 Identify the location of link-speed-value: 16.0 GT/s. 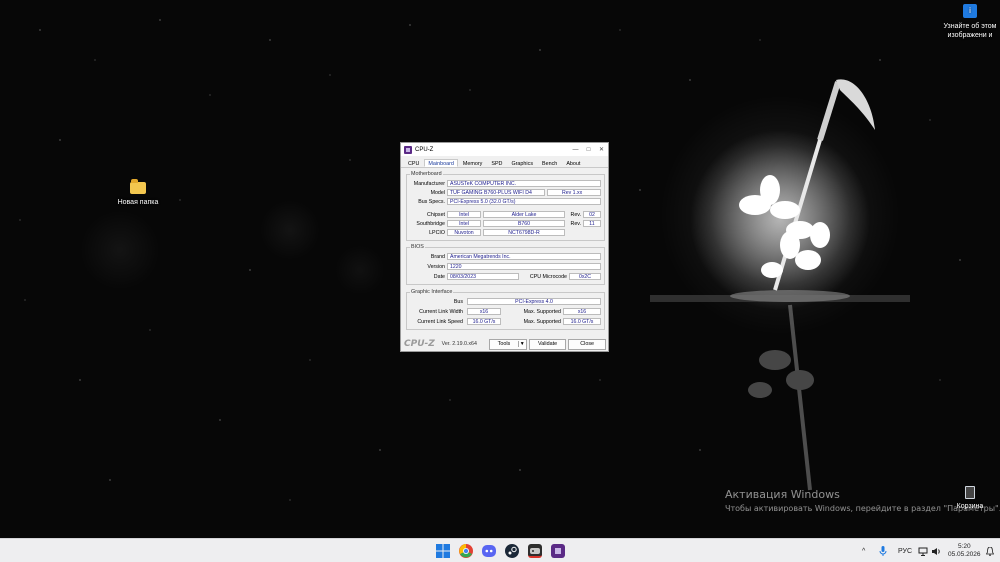
(484, 321).